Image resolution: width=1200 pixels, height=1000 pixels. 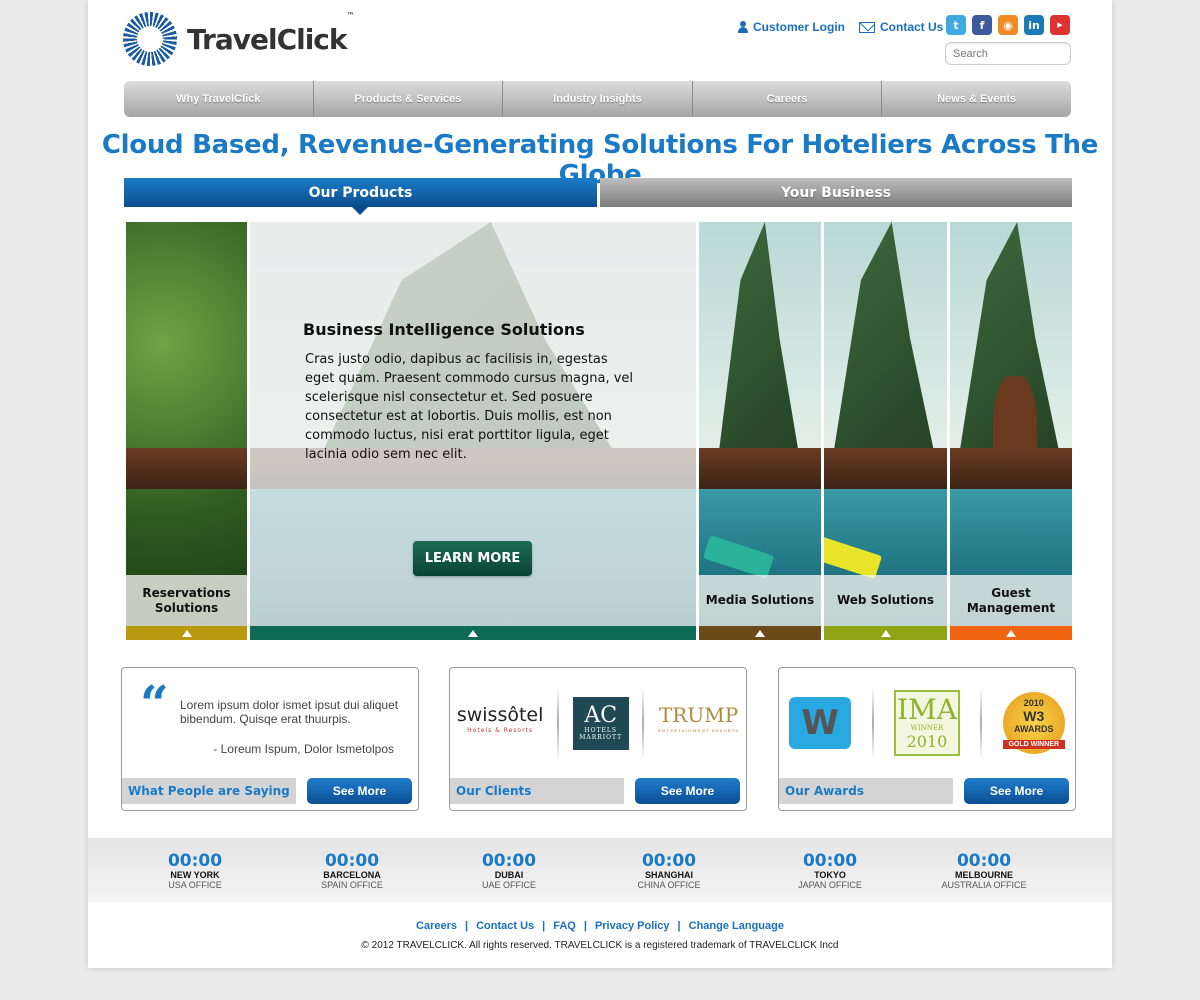 I want to click on contact-us-link: Contact Us, so click(x=901, y=27).